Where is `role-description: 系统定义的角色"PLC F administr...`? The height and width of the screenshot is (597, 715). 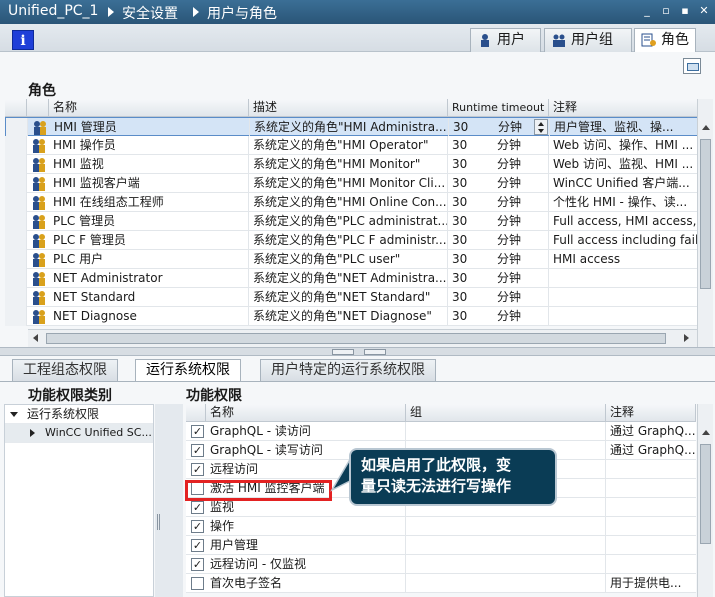 role-description: 系统定义的角色"PLC F administr... is located at coordinates (348, 240).